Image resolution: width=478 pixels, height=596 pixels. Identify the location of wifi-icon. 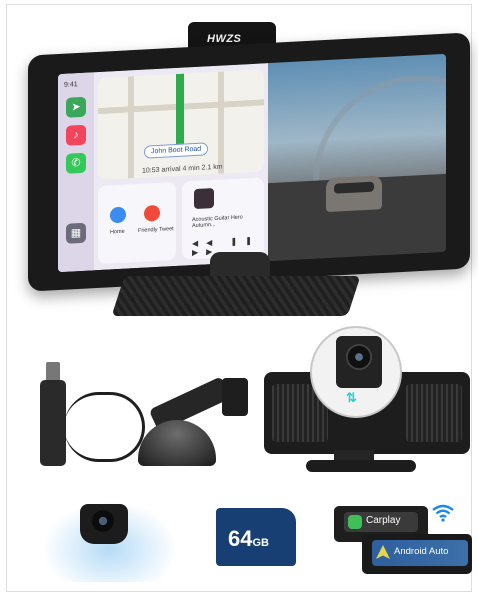
(443, 515).